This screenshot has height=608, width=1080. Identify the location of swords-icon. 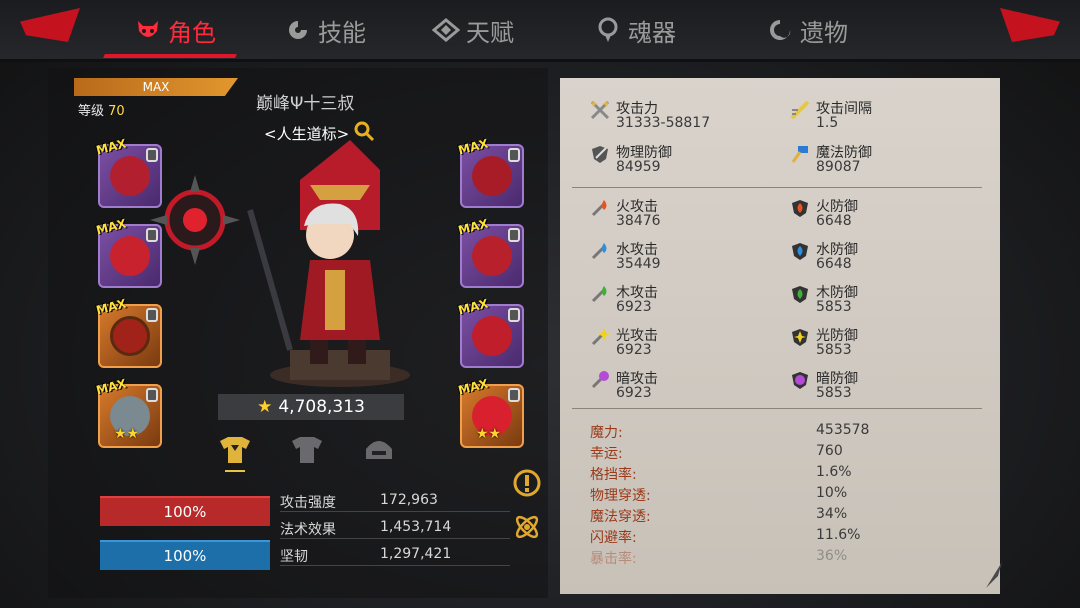
(600, 110).